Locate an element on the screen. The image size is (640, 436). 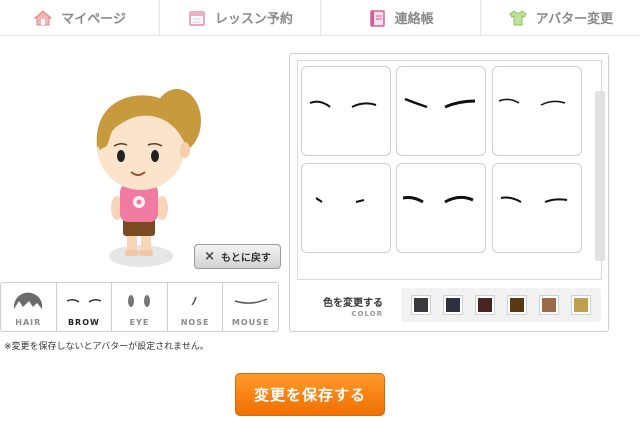
part-tab-mouth: MOUSE is located at coordinates (250, 307).